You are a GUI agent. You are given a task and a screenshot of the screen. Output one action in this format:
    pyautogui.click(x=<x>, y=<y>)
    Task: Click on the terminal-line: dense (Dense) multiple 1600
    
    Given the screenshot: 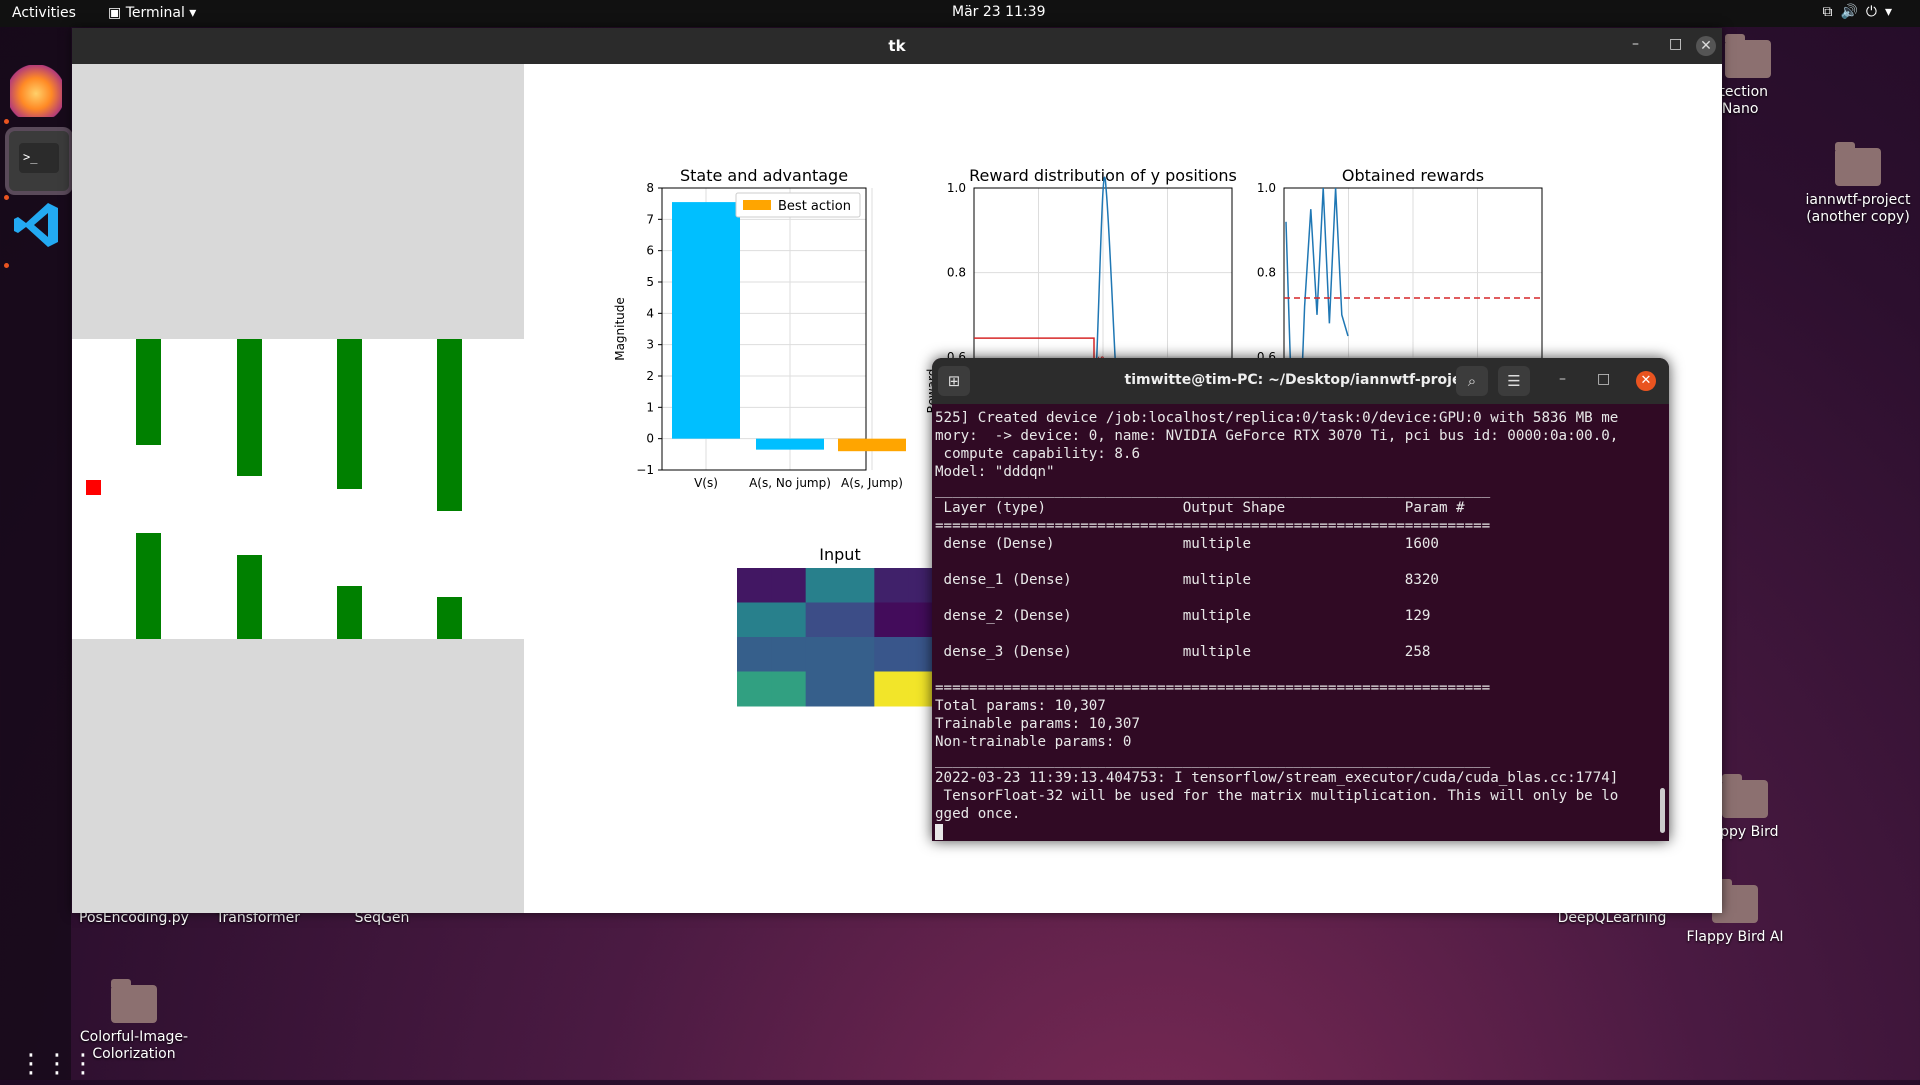 What is the action you would take?
    pyautogui.click(x=1213, y=544)
    